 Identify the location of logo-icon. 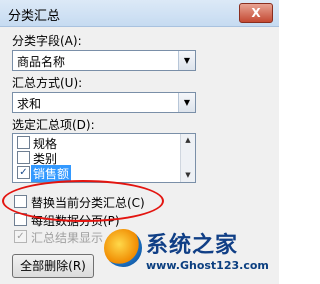
(123, 248).